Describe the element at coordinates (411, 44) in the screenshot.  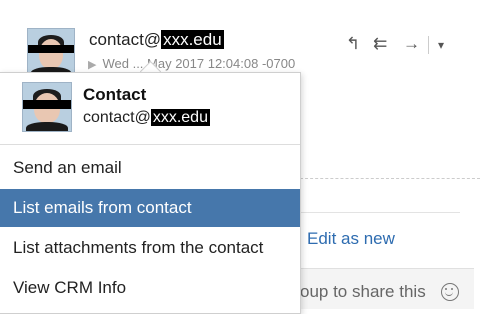
I see `forward-icon: →` at that location.